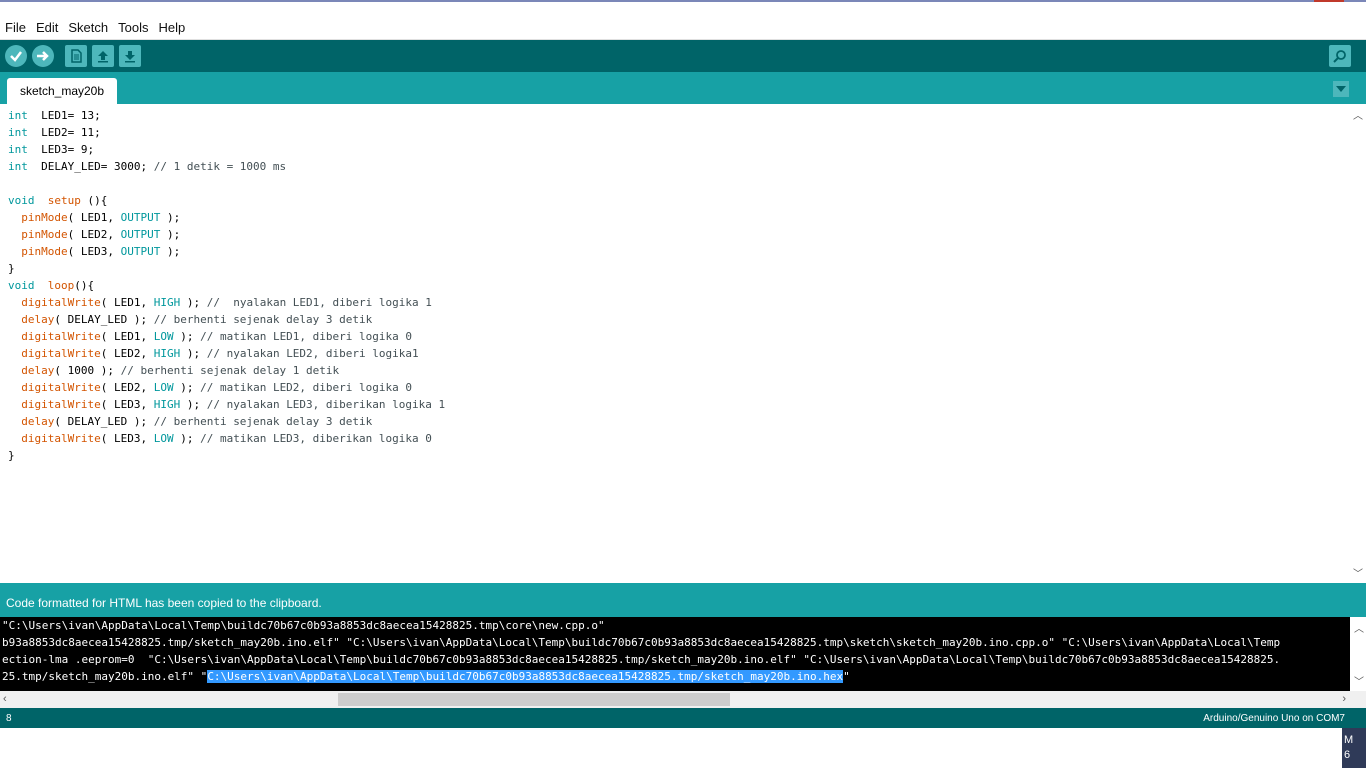 The height and width of the screenshot is (768, 1366). Describe the element at coordinates (94, 200) in the screenshot. I see `code-token: (){` at that location.